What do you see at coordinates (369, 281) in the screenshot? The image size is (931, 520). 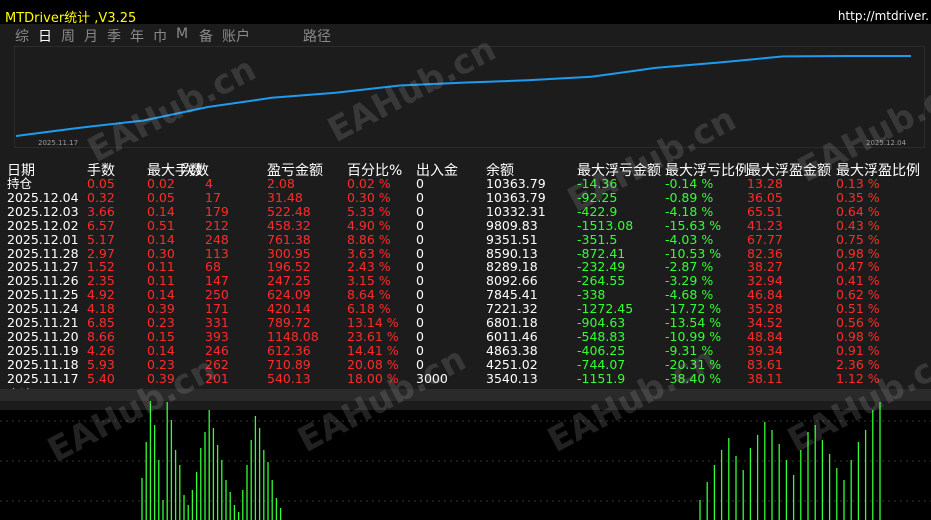 I see `cell-pct: 3.15 %` at bounding box center [369, 281].